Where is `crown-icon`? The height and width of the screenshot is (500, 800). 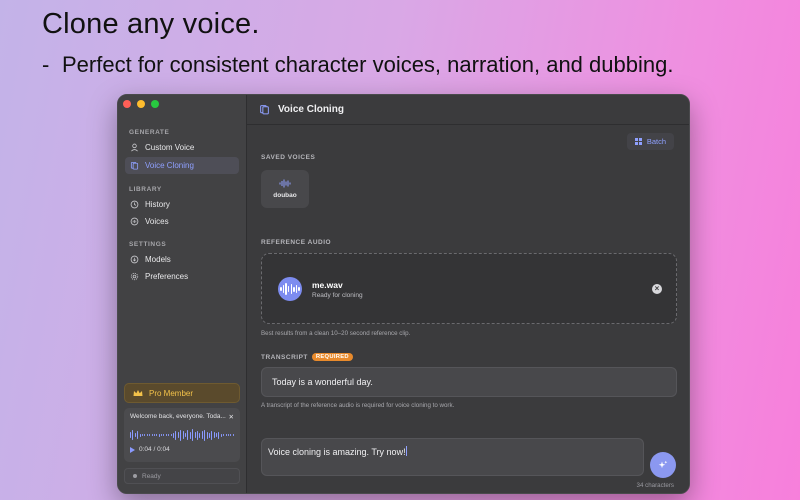 crown-icon is located at coordinates (138, 393).